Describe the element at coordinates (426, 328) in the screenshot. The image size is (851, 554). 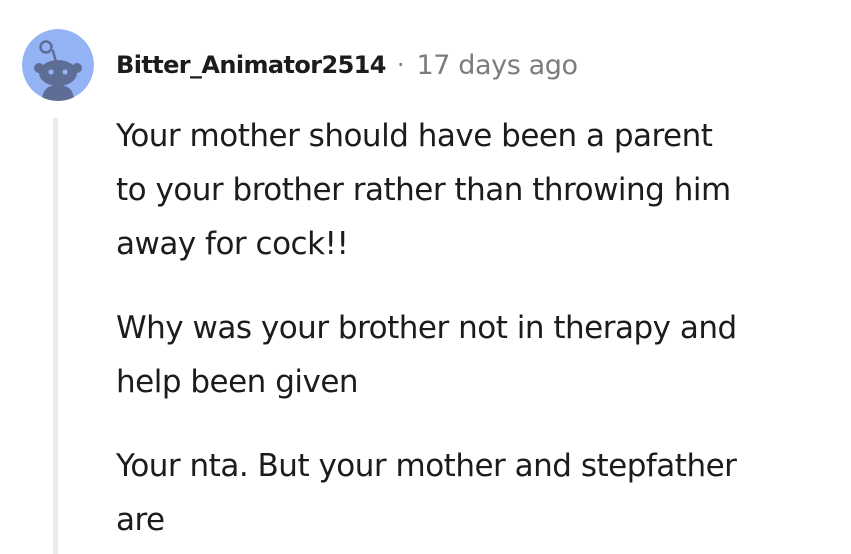
I see `comment-line: Why was your brother not in therapy and` at that location.